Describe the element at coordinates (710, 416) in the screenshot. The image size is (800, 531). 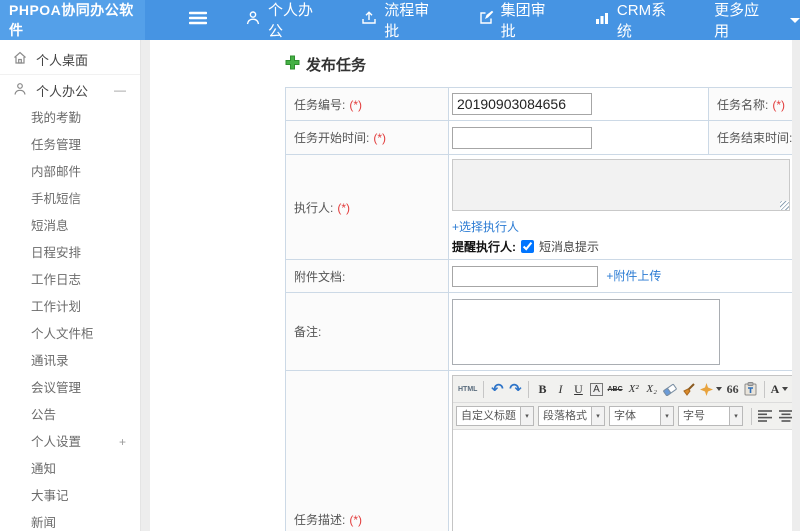
I see `font-size-select: 字号 ▾` at that location.